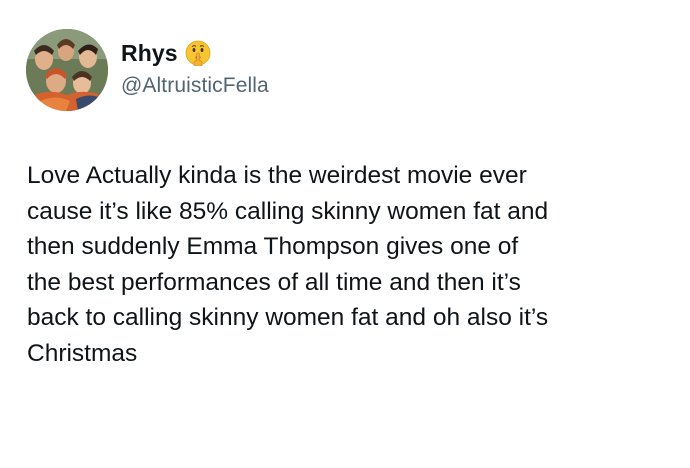 The height and width of the screenshot is (468, 690). I want to click on author-handle: @AltruisticFella, so click(195, 86).